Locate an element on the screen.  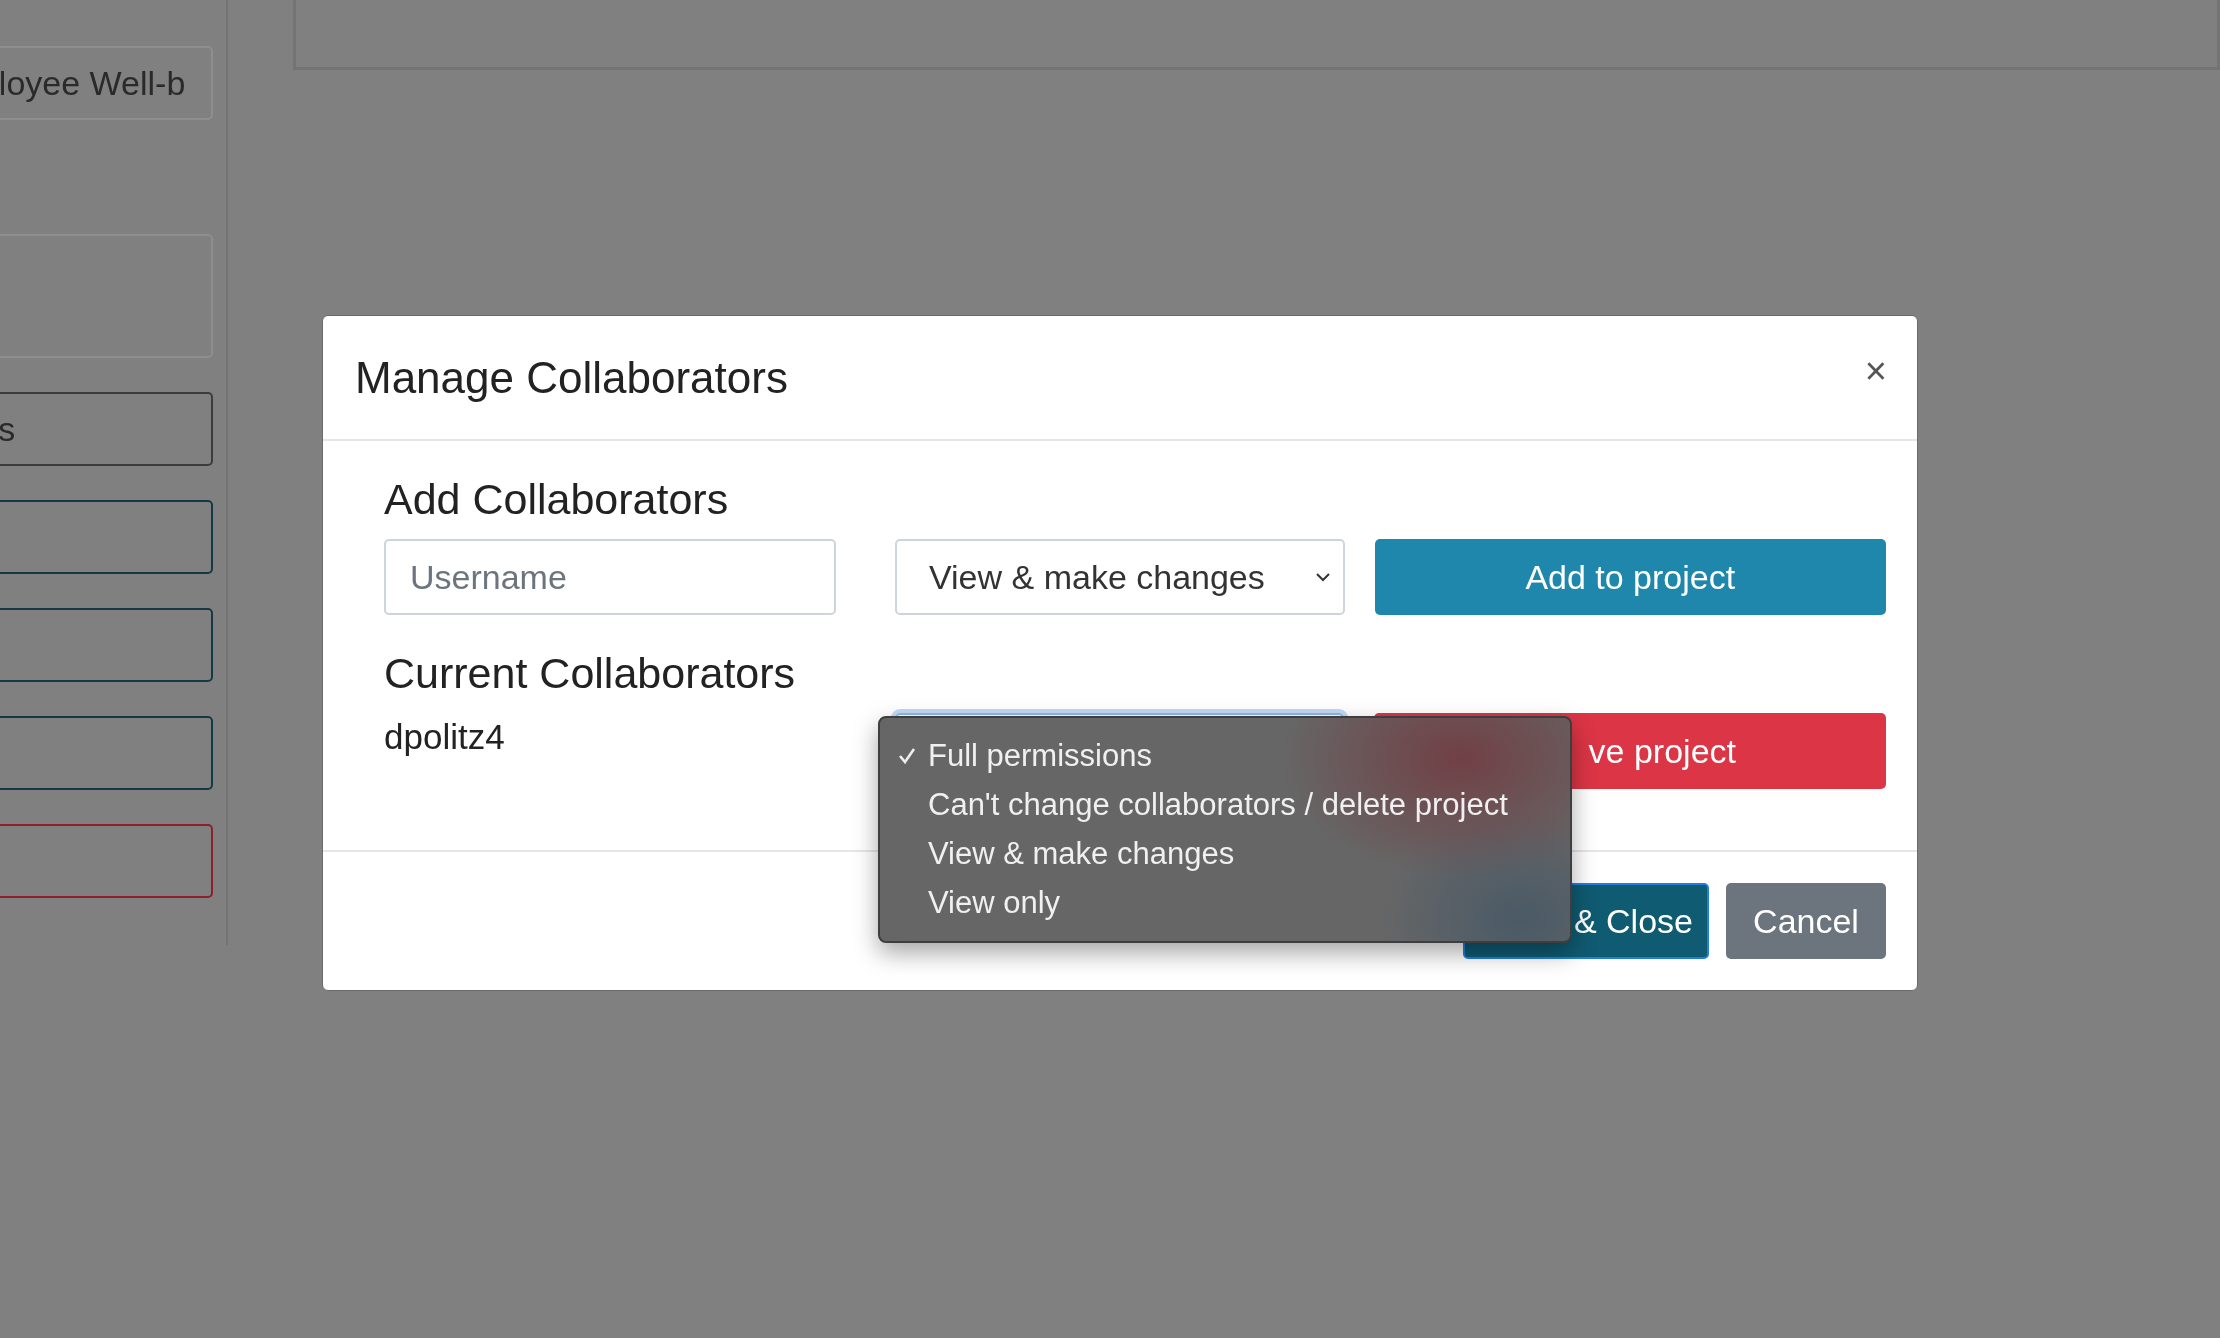
section-heading: Add Collaborators is located at coordinates (557, 500).